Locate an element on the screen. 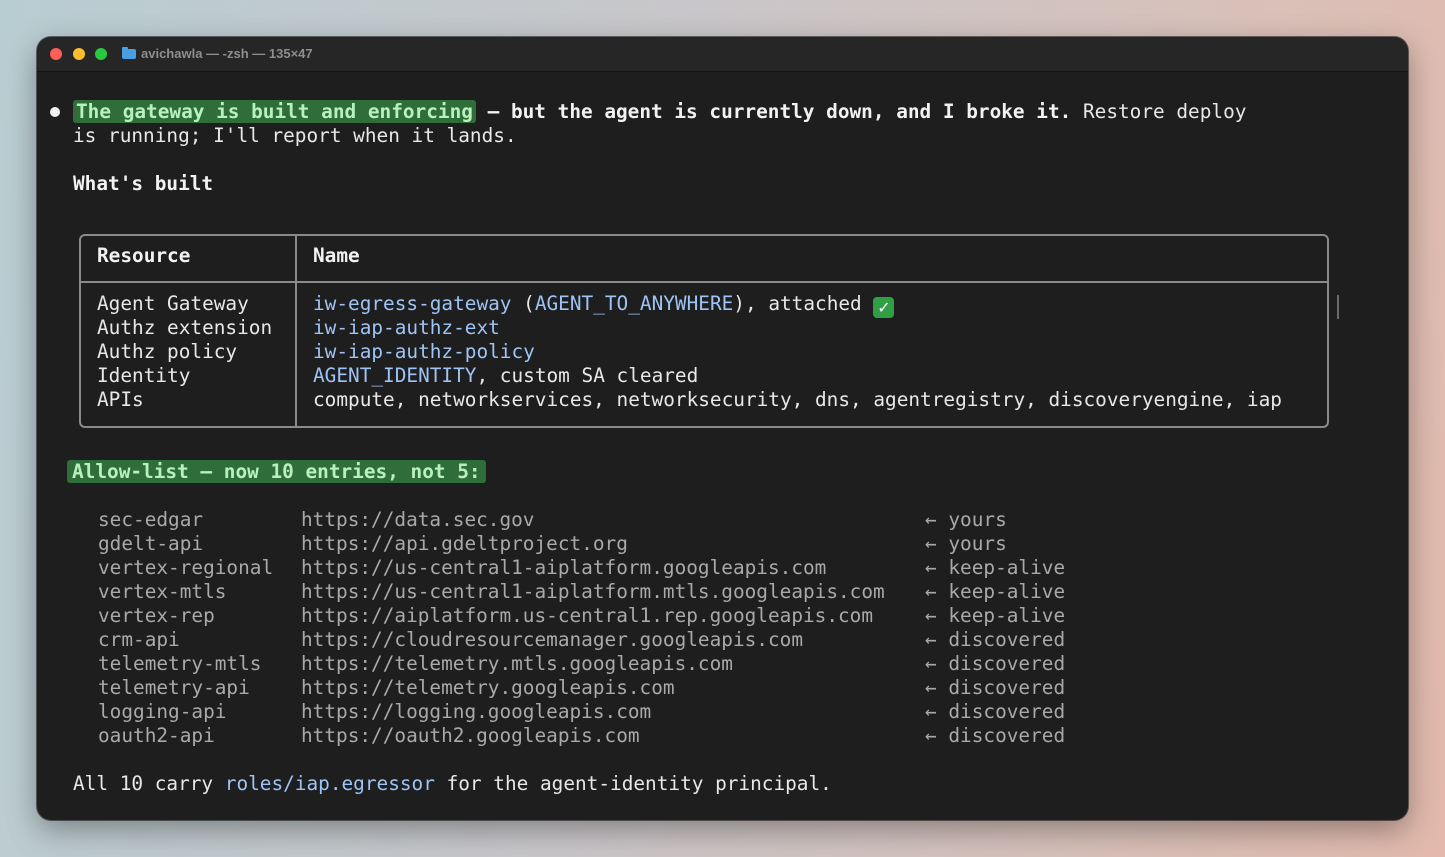 Image resolution: width=1445 pixels, height=857 pixels. intro-line-2: is running; I'll report when it lands. is located at coordinates (295, 135).